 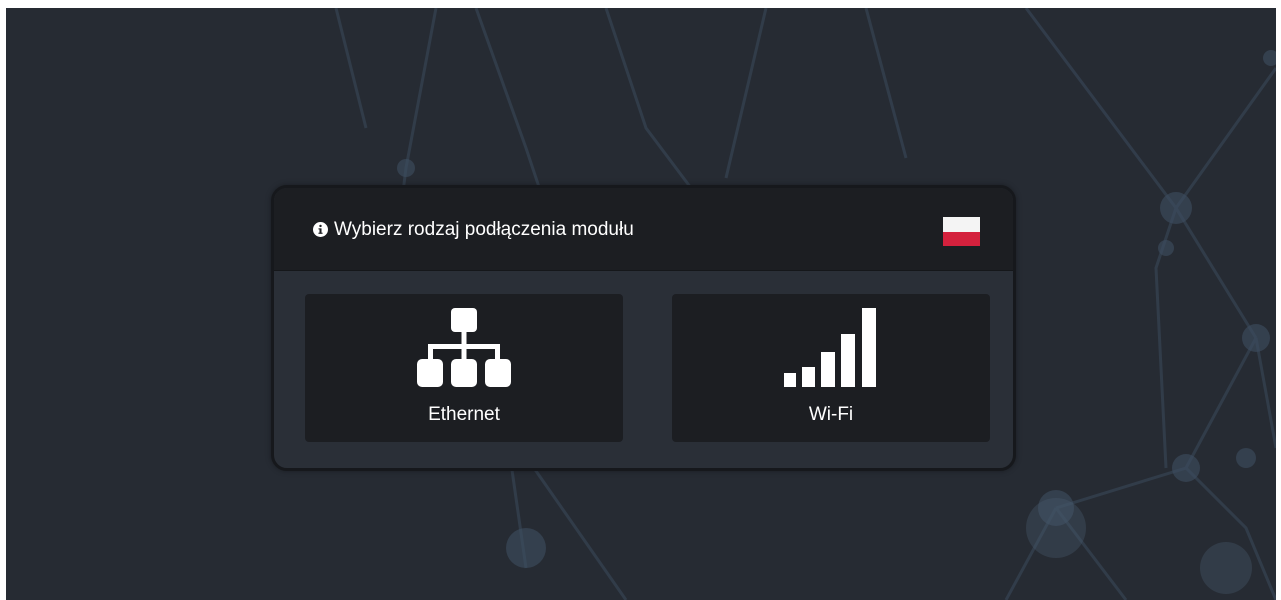 What do you see at coordinates (320, 229) in the screenshot?
I see `info-circle-icon` at bounding box center [320, 229].